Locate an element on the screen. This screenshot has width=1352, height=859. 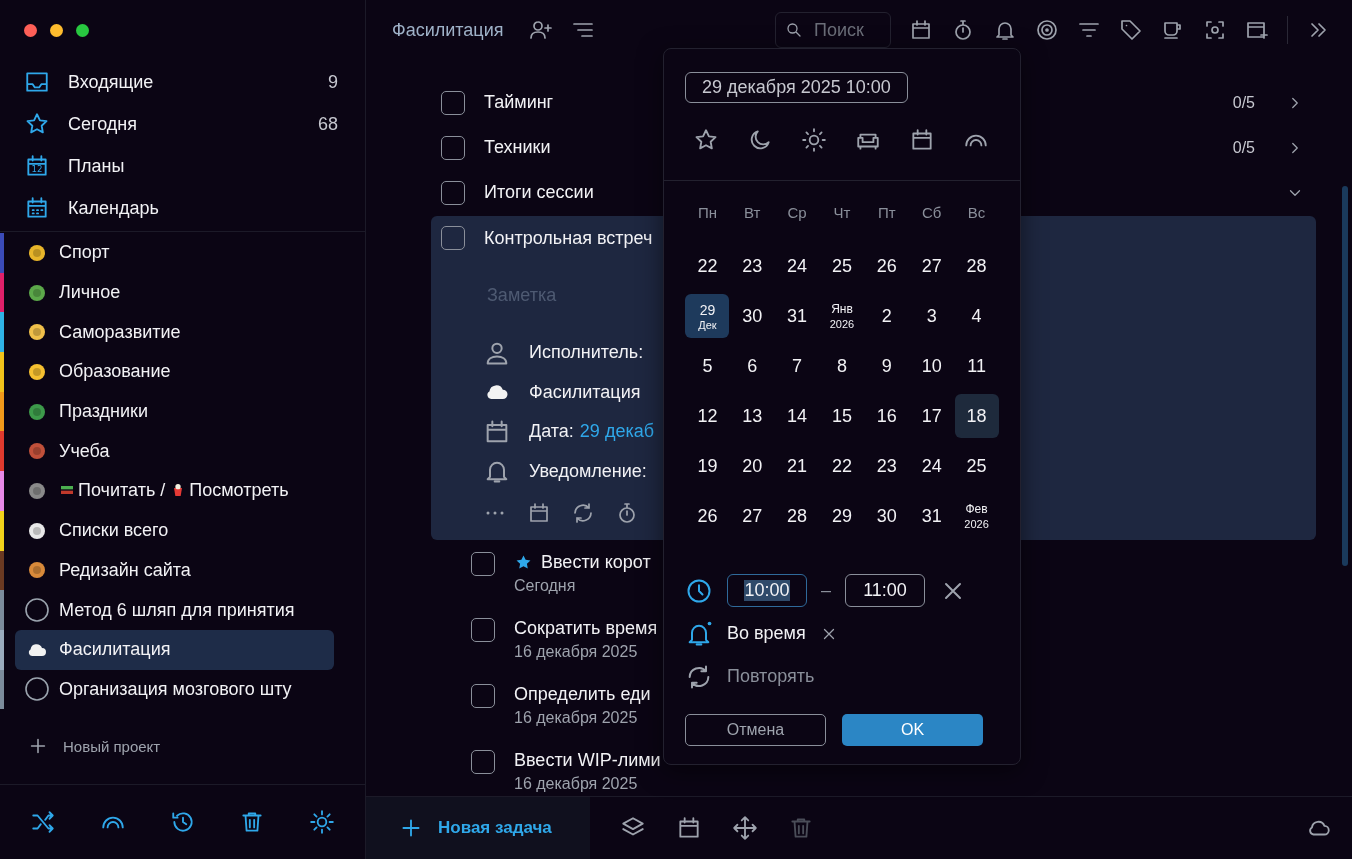
end-time-field: 11:00 is located at coordinates (885, 590).